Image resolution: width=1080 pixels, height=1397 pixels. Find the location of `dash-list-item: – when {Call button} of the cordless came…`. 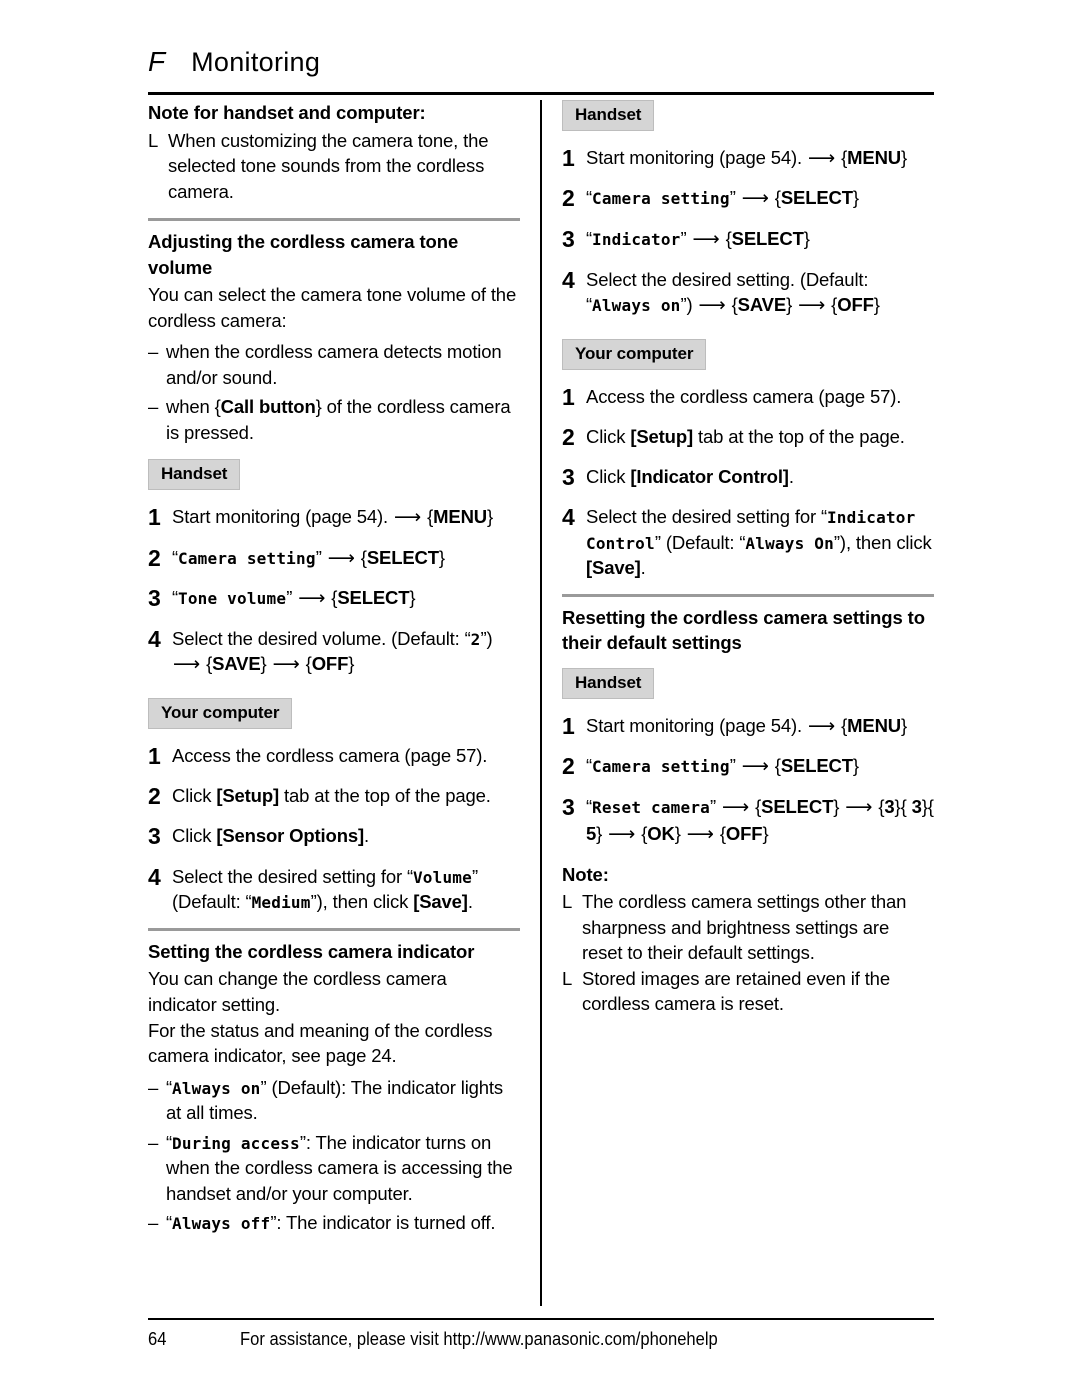

dash-list-item: – when {Call button} of the cordless came… is located at coordinates (334, 419).